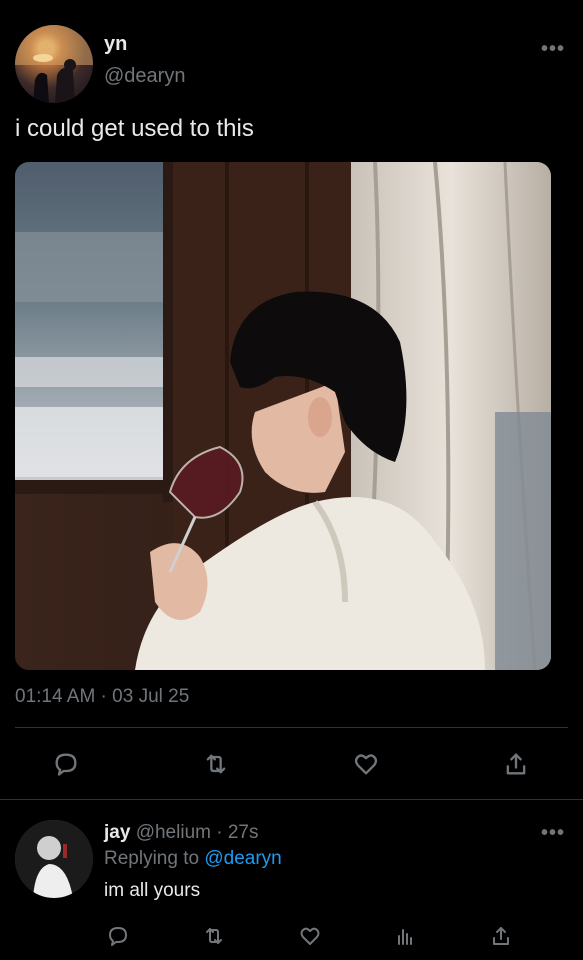 This screenshot has width=583, height=960. Describe the element at coordinates (102, 696) in the screenshot. I see `tweet-timestamp: 01:14 AM · 03 Jul 25` at that location.